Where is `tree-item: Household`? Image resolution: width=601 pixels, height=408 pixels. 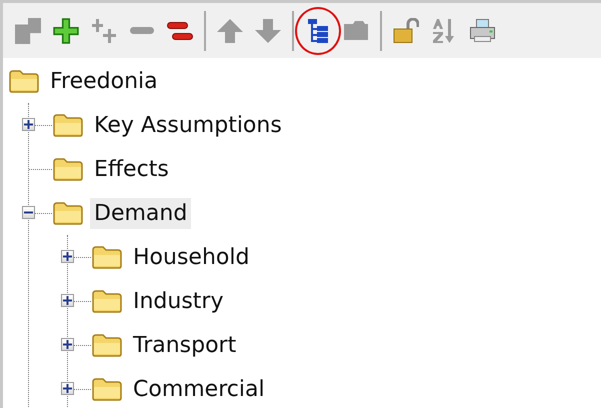
tree-item: Household is located at coordinates (191, 257).